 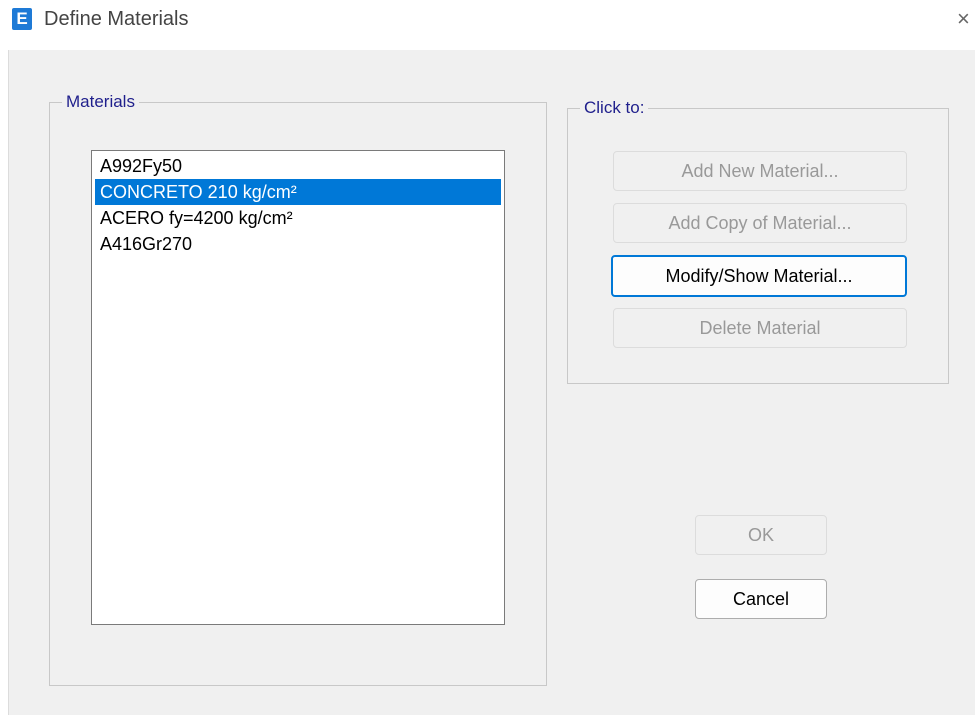 What do you see at coordinates (761, 535) in the screenshot?
I see `ok-button: OK` at bounding box center [761, 535].